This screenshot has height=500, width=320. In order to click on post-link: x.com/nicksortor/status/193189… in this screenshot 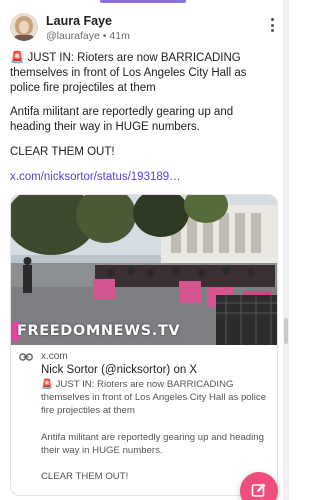, I will do `click(95, 177)`.